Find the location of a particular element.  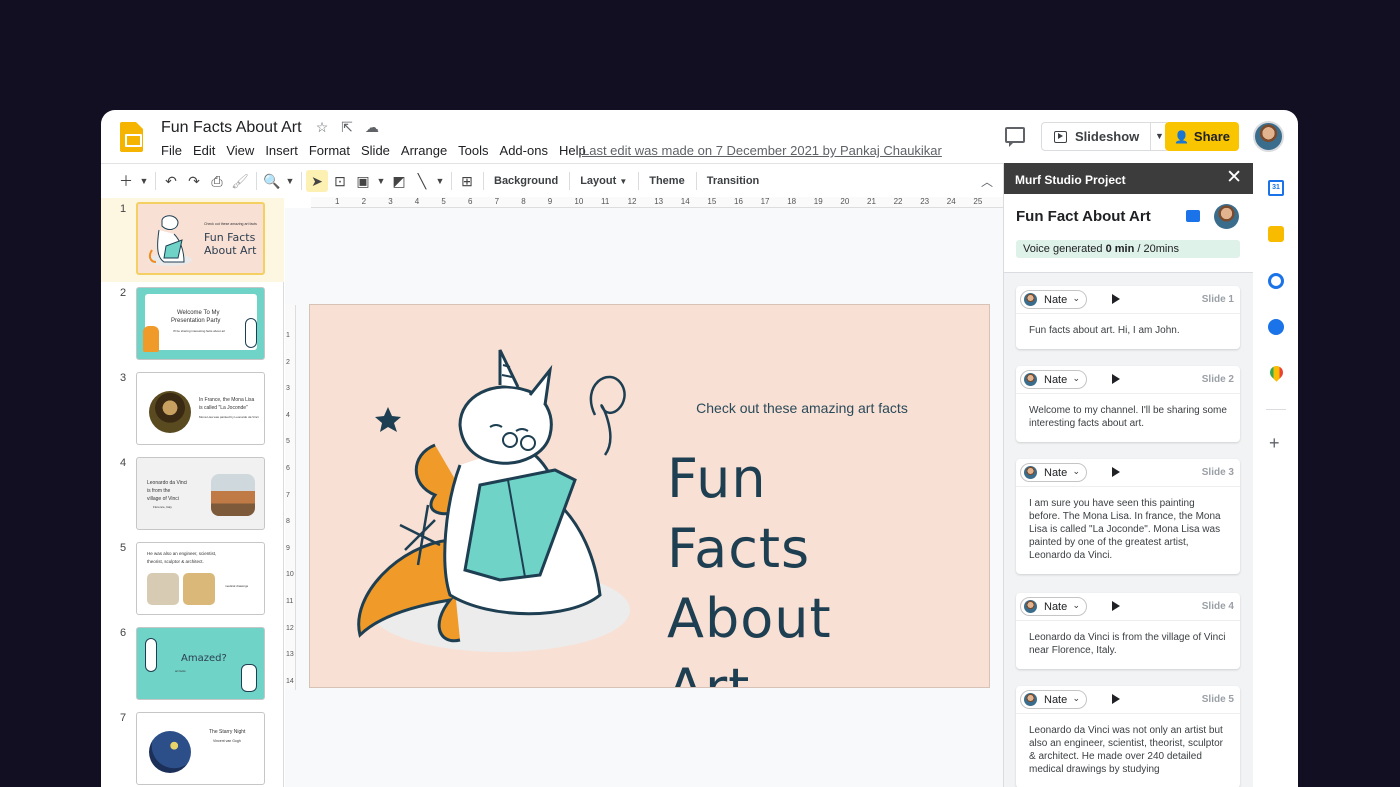

layout-button: Layout ▼ is located at coordinates (603, 181).